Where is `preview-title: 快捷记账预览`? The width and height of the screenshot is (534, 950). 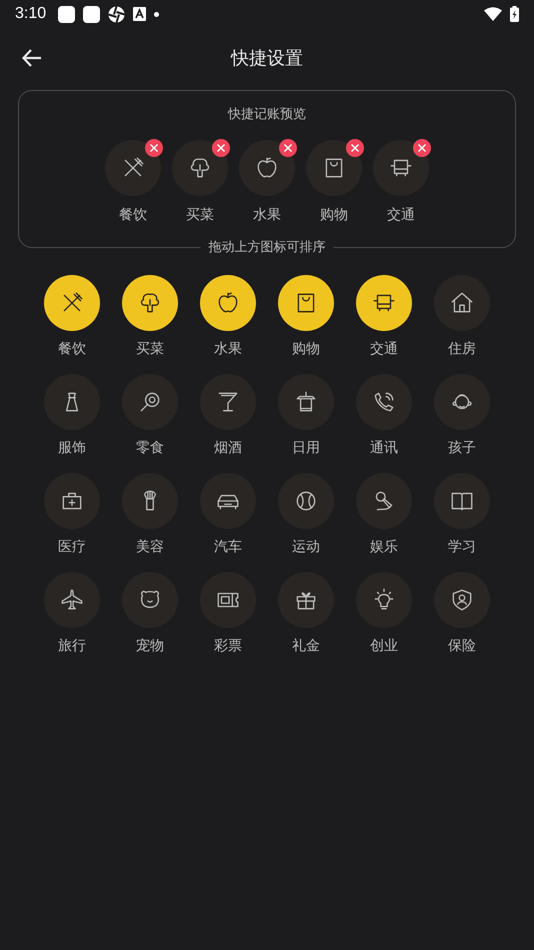 preview-title: 快捷记账预览 is located at coordinates (267, 114).